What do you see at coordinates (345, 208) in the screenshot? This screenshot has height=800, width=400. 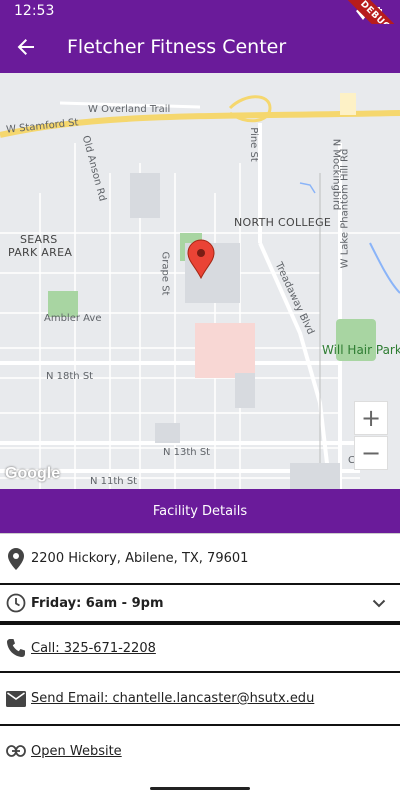 I see `map-label-w-lake-phantom-hill-rd: W Lake Phantom Hill Rd` at bounding box center [345, 208].